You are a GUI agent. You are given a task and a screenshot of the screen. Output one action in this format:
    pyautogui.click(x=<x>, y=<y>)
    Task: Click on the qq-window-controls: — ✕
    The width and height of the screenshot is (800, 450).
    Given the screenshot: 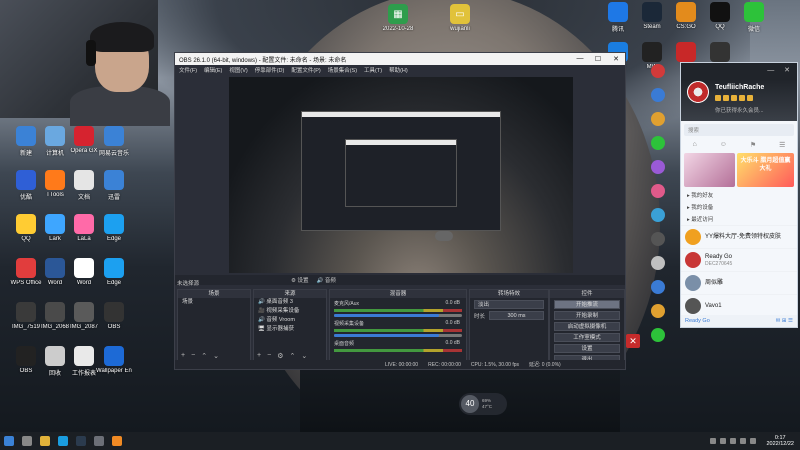 What is the action you would take?
    pyautogui.click(x=780, y=70)
    